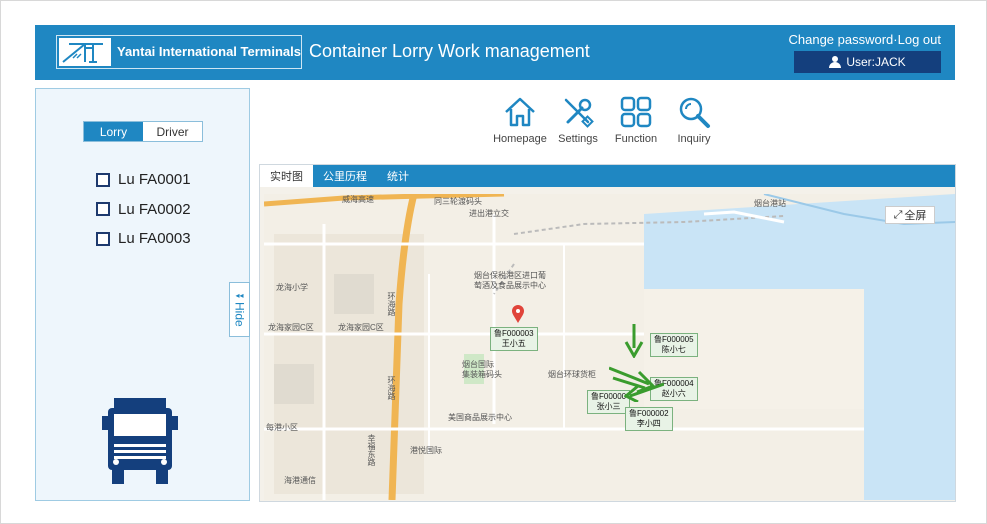 This screenshot has height=524, width=987. Describe the element at coordinates (113, 131) in the screenshot. I see `lorry-toggle-button: Lorry` at that location.